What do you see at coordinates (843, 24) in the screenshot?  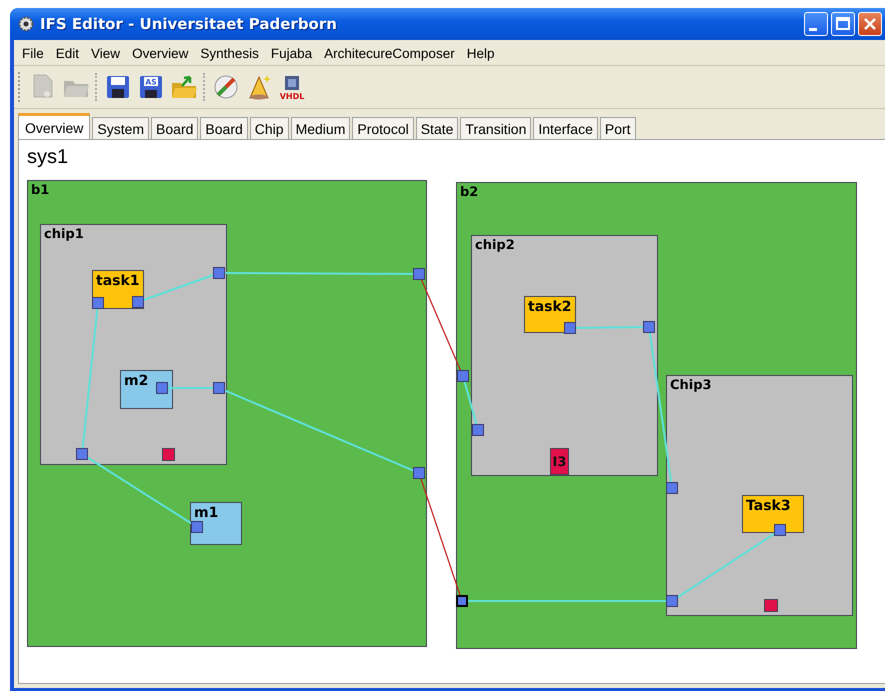 I see `maximize-button` at bounding box center [843, 24].